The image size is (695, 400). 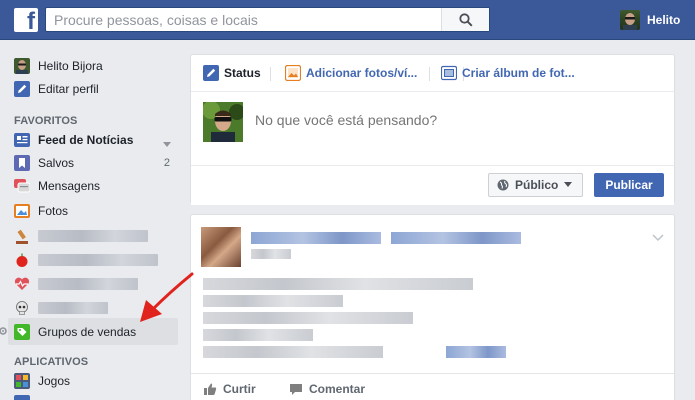 I want to click on search-box, so click(x=267, y=19).